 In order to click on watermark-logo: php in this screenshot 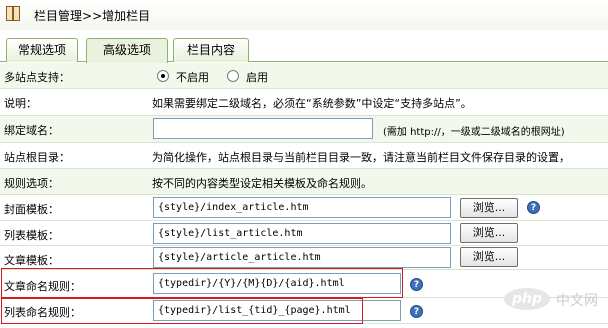, I will do `click(527, 299)`.